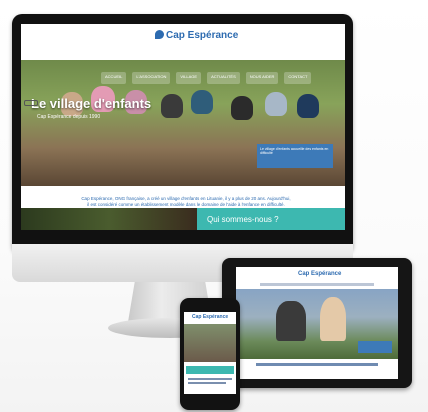 This screenshot has height=412, width=428. What do you see at coordinates (210, 317) in the screenshot?
I see `phone-logo: Cap Espérance` at bounding box center [210, 317].